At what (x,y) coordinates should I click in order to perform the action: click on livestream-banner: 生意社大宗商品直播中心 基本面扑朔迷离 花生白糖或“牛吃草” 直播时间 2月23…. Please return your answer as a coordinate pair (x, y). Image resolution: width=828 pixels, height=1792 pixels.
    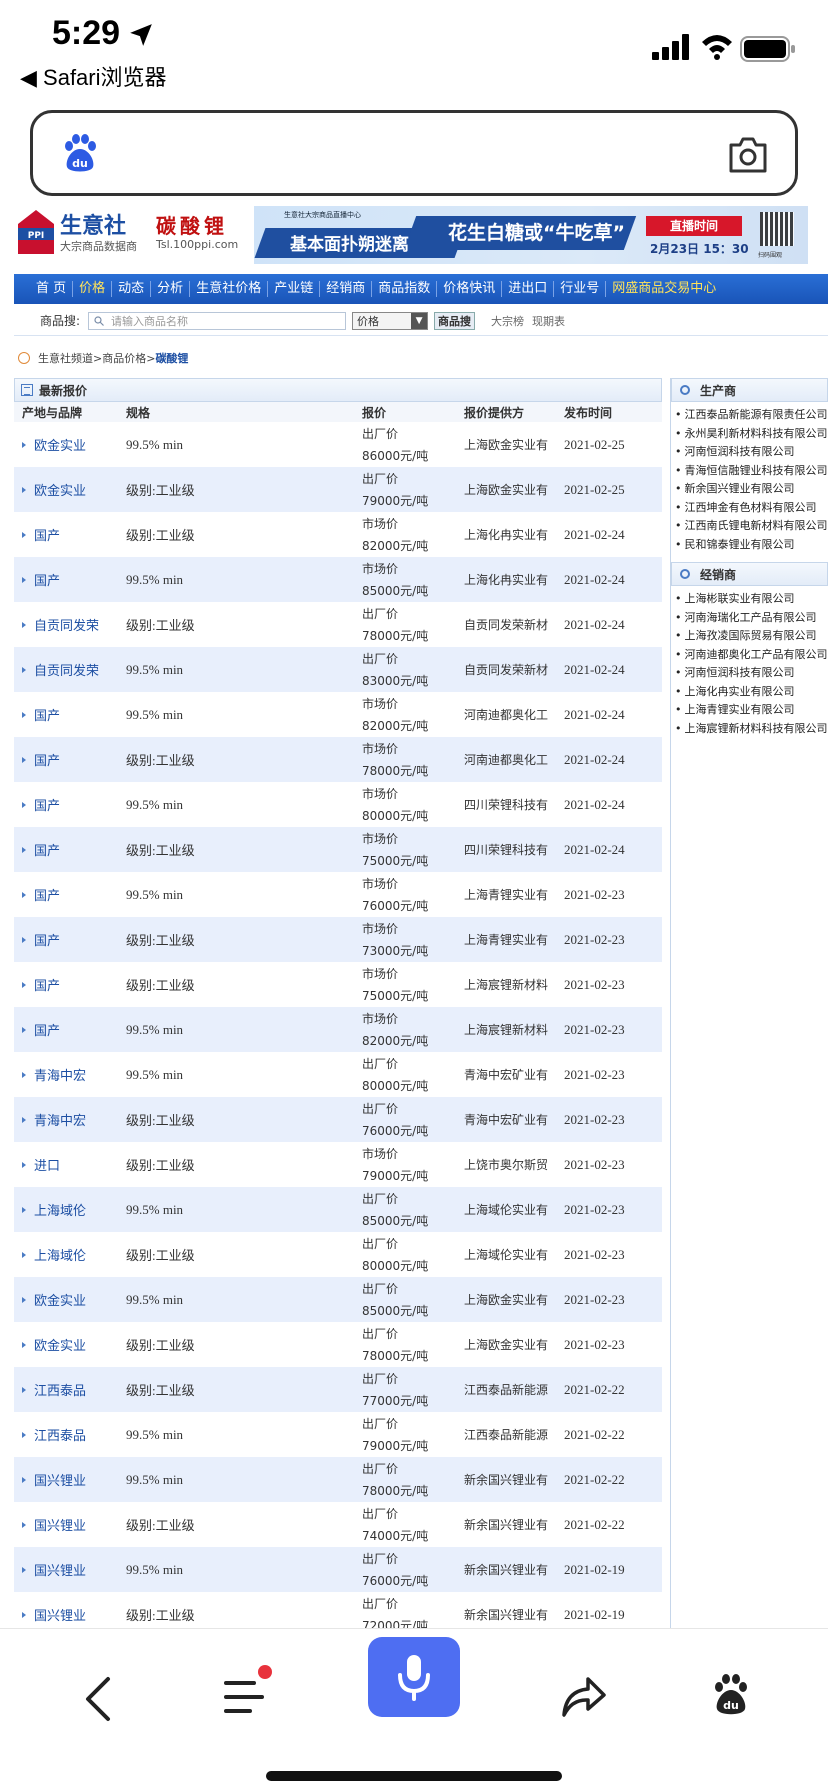
    Looking at the image, I should click on (531, 235).